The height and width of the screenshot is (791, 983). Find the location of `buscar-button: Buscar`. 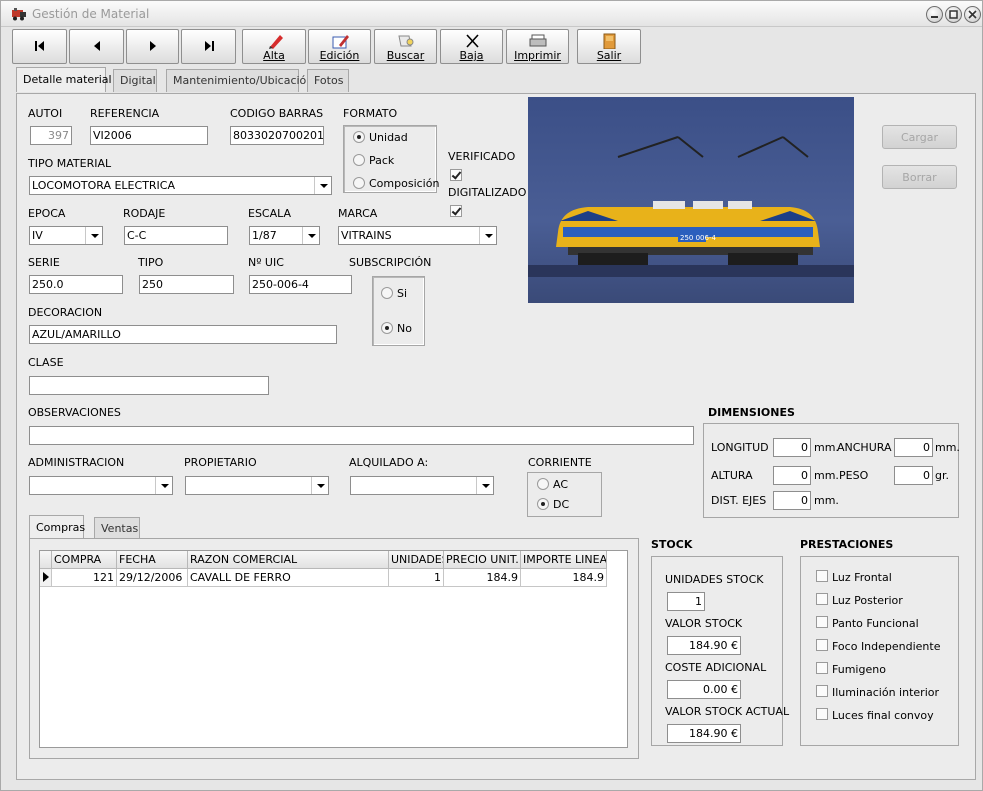

buscar-button: Buscar is located at coordinates (405, 46).